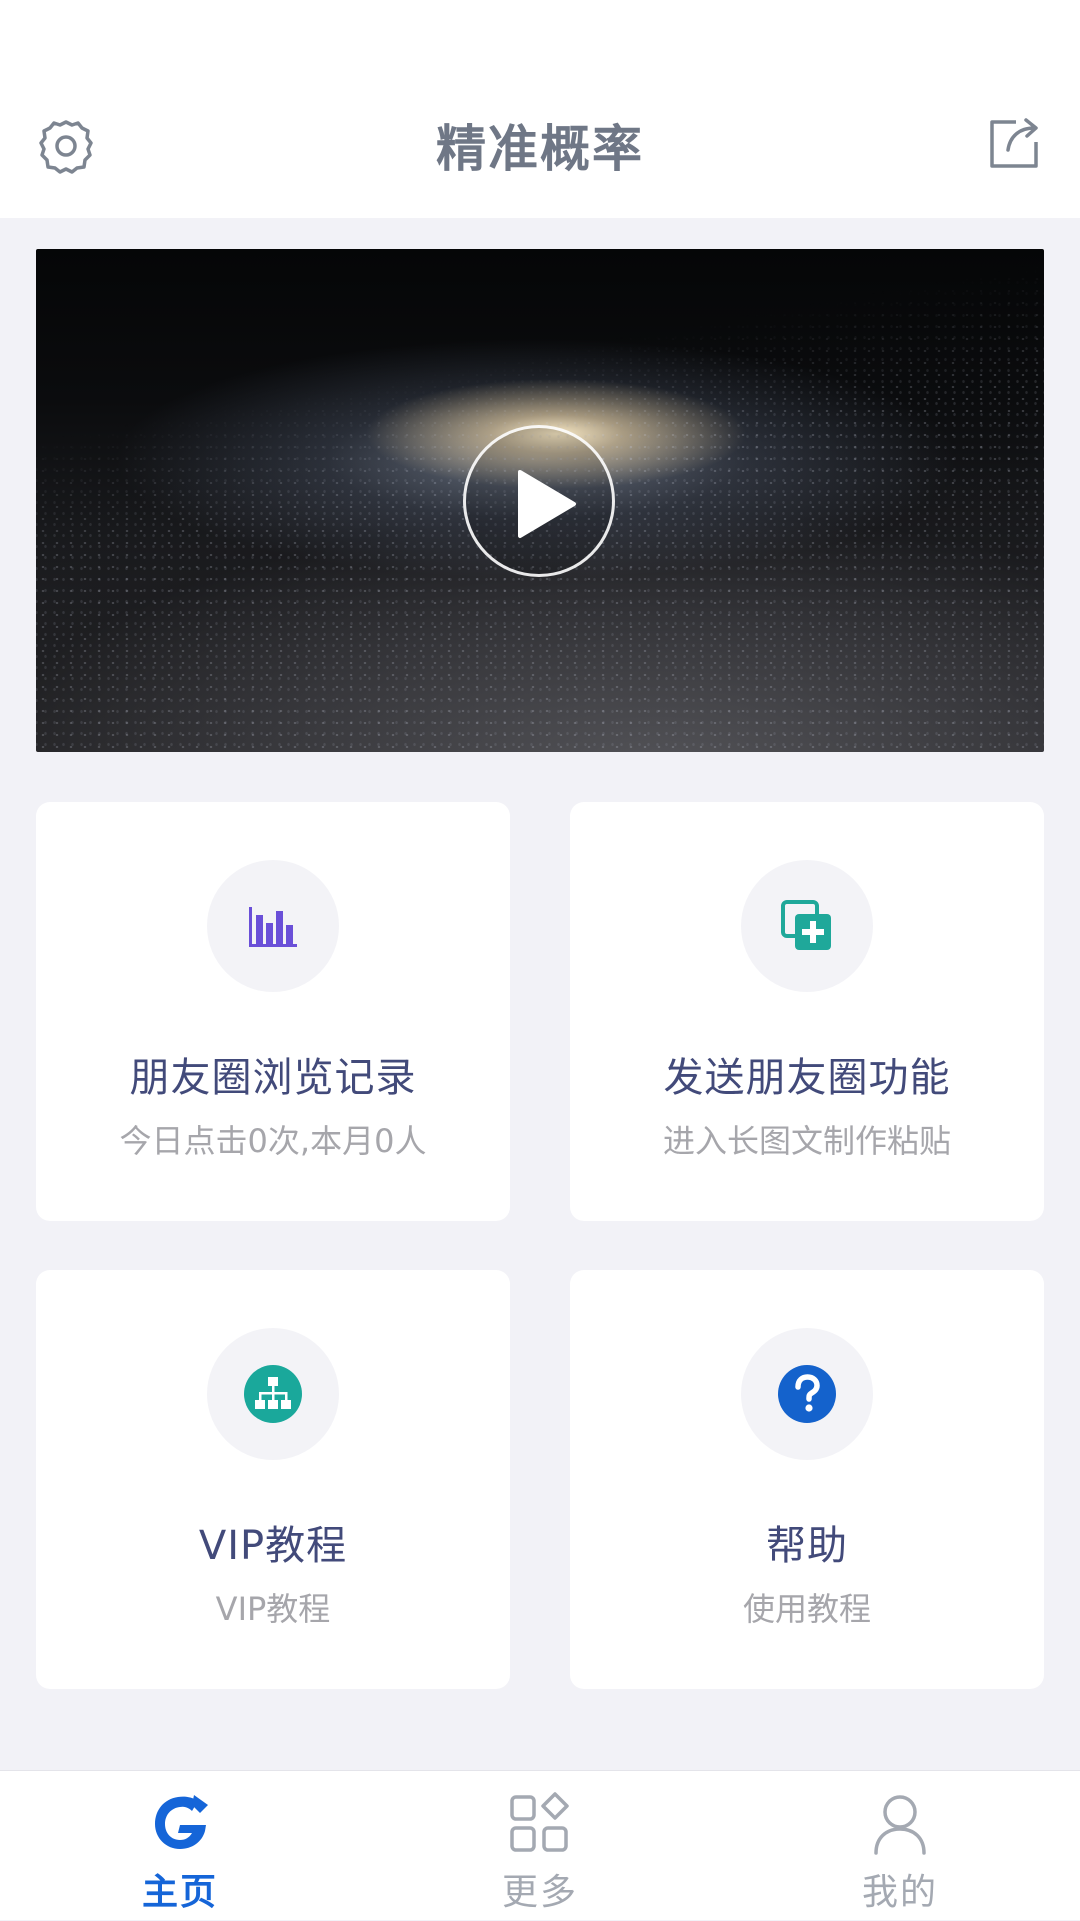 The height and width of the screenshot is (1921, 1080). I want to click on org-chart-icon, so click(273, 1394).